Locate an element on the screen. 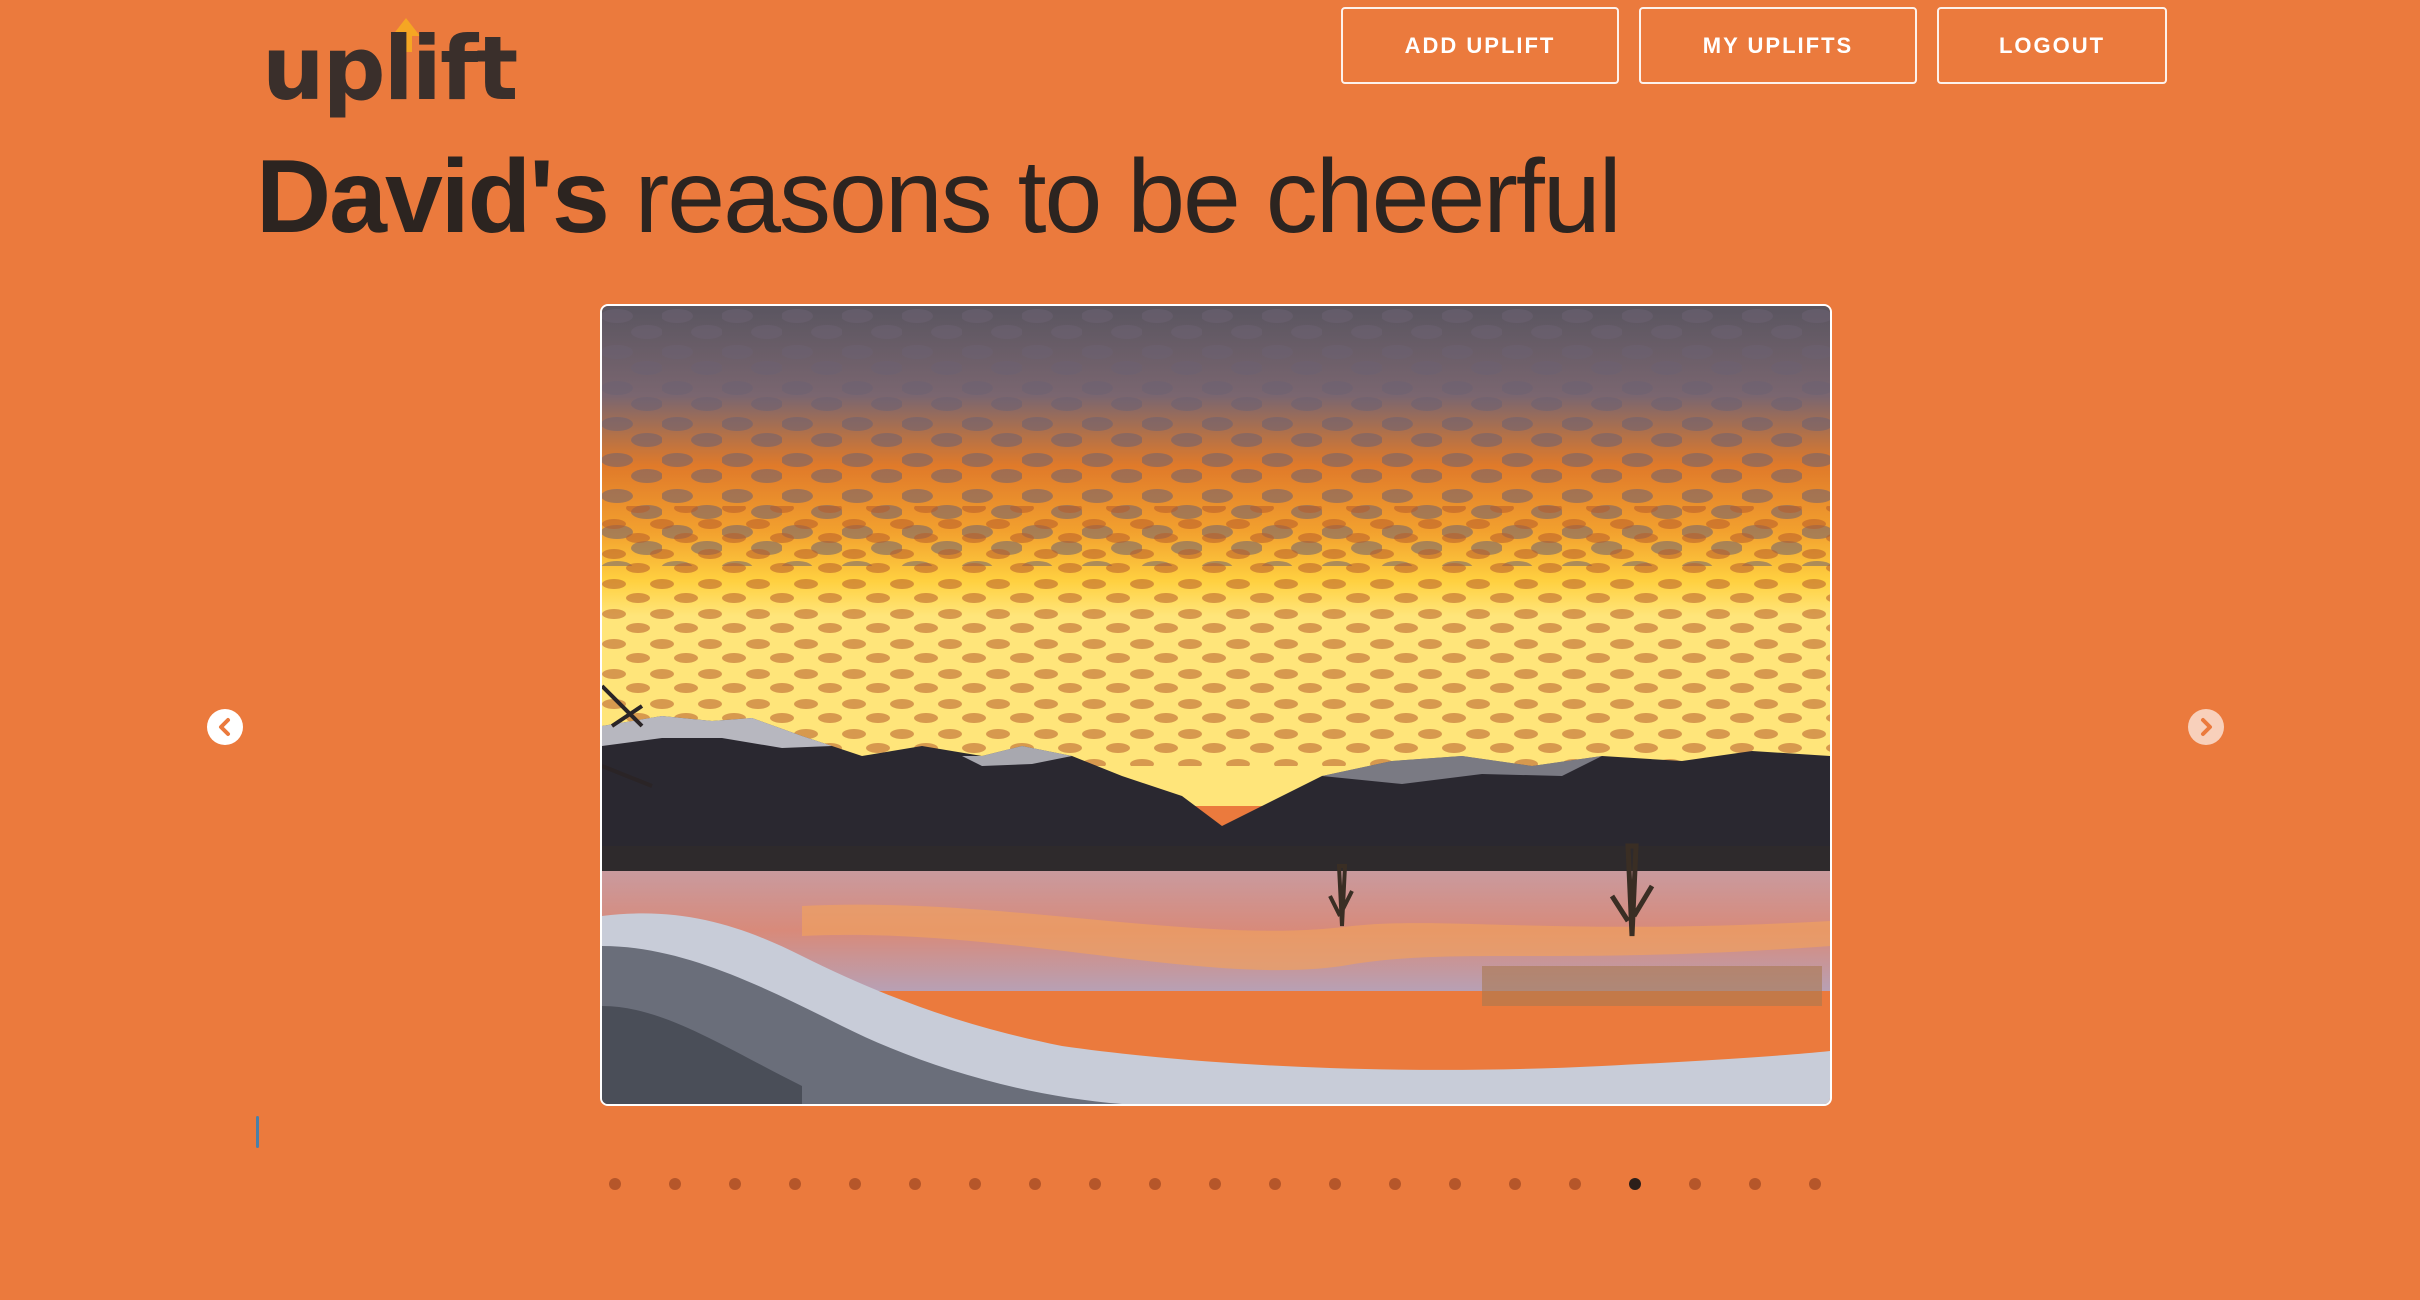 This screenshot has width=2420, height=1300. carousel-next-button is located at coordinates (2206, 727).